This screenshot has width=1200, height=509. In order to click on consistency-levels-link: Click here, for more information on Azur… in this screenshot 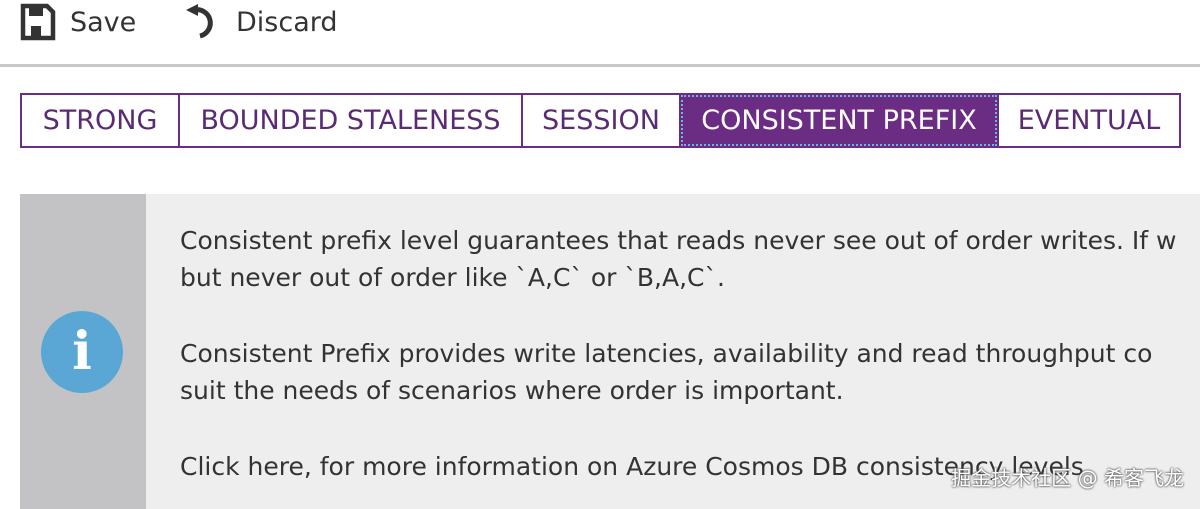, I will do `click(632, 466)`.